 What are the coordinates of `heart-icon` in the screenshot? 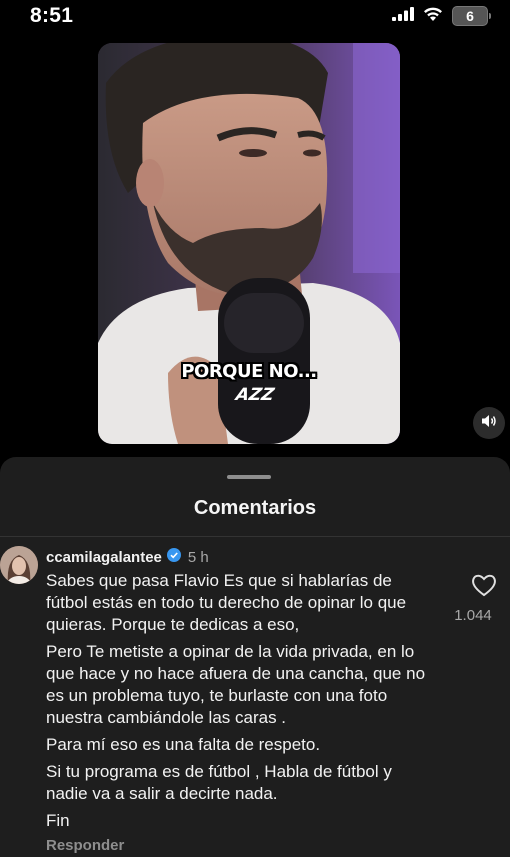 It's located at (484, 587).